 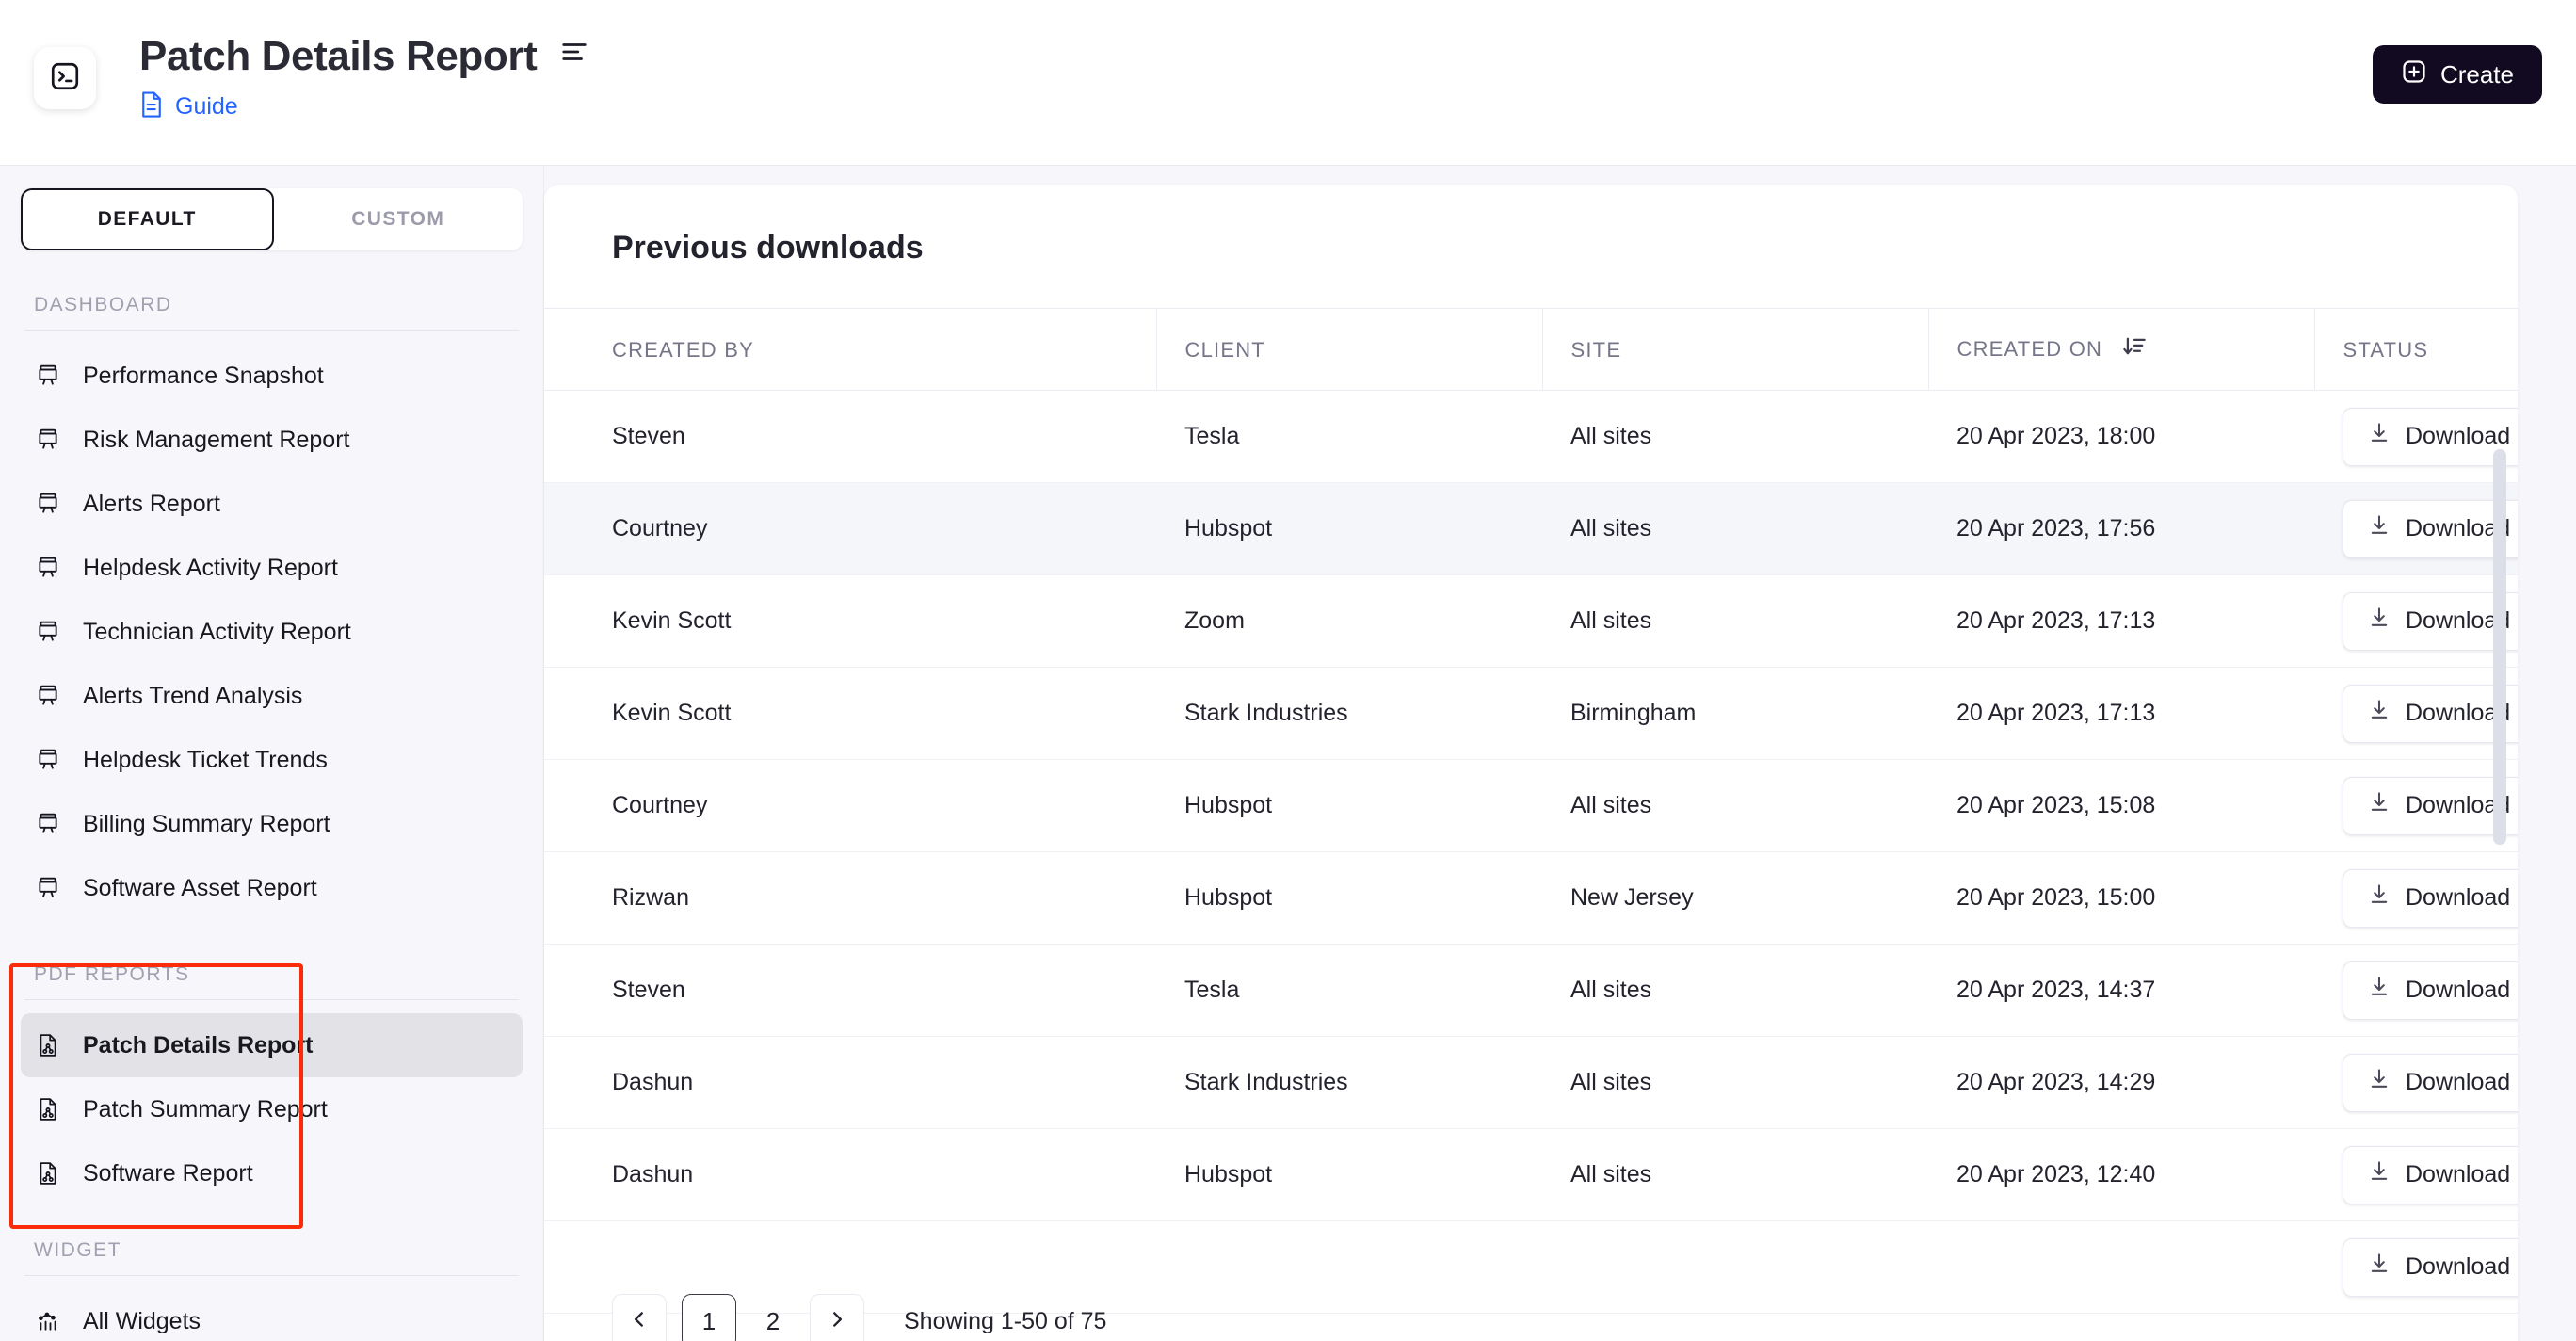 What do you see at coordinates (272, 440) in the screenshot?
I see `sidebar-item-risk-management-report: Risk Management Report` at bounding box center [272, 440].